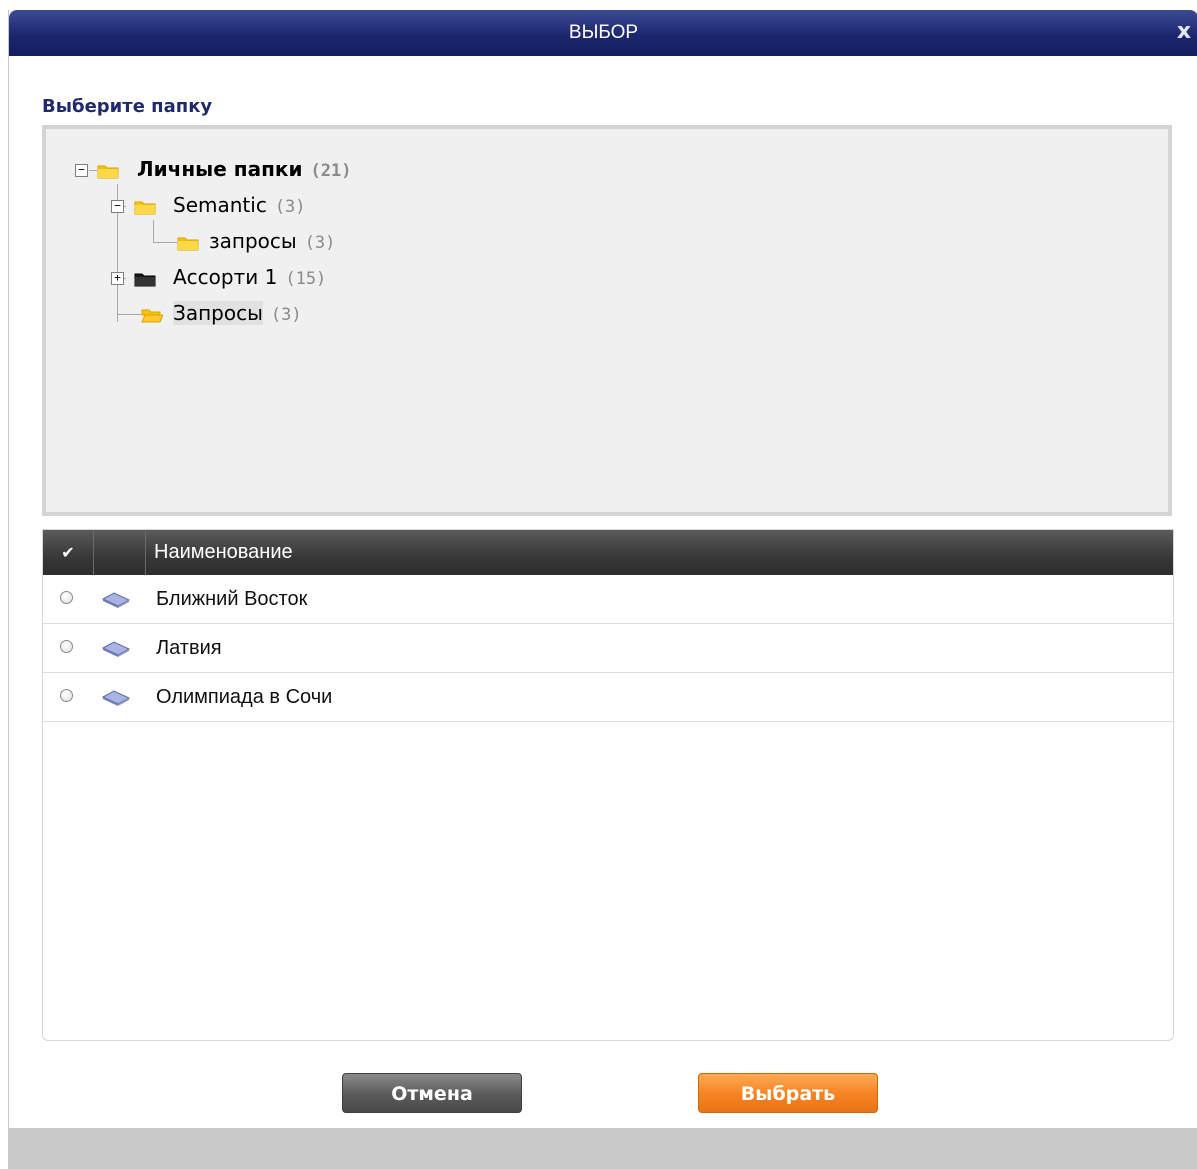 This screenshot has width=1197, height=1169. Describe the element at coordinates (220, 169) in the screenshot. I see `tree-node-label: Личные папки` at that location.